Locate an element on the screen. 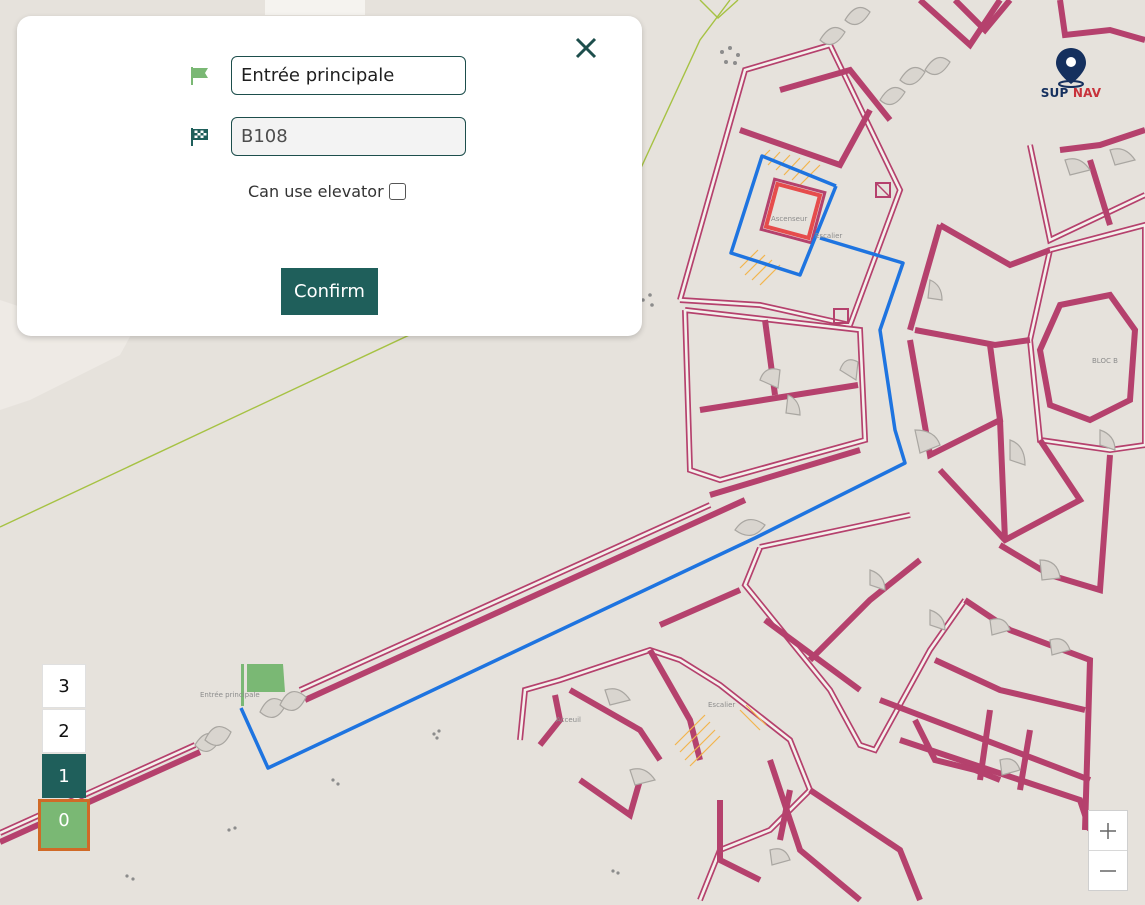 This screenshot has height=905, width=1145. elevator-option: Can use elevator is located at coordinates (327, 191).